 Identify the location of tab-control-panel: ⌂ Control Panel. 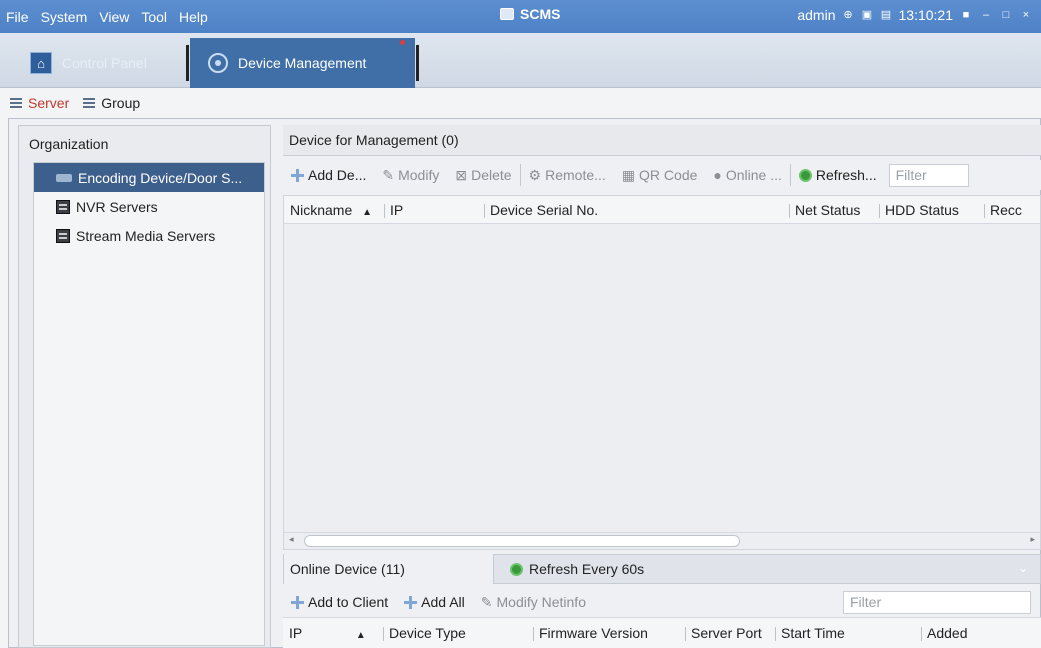
(110, 63).